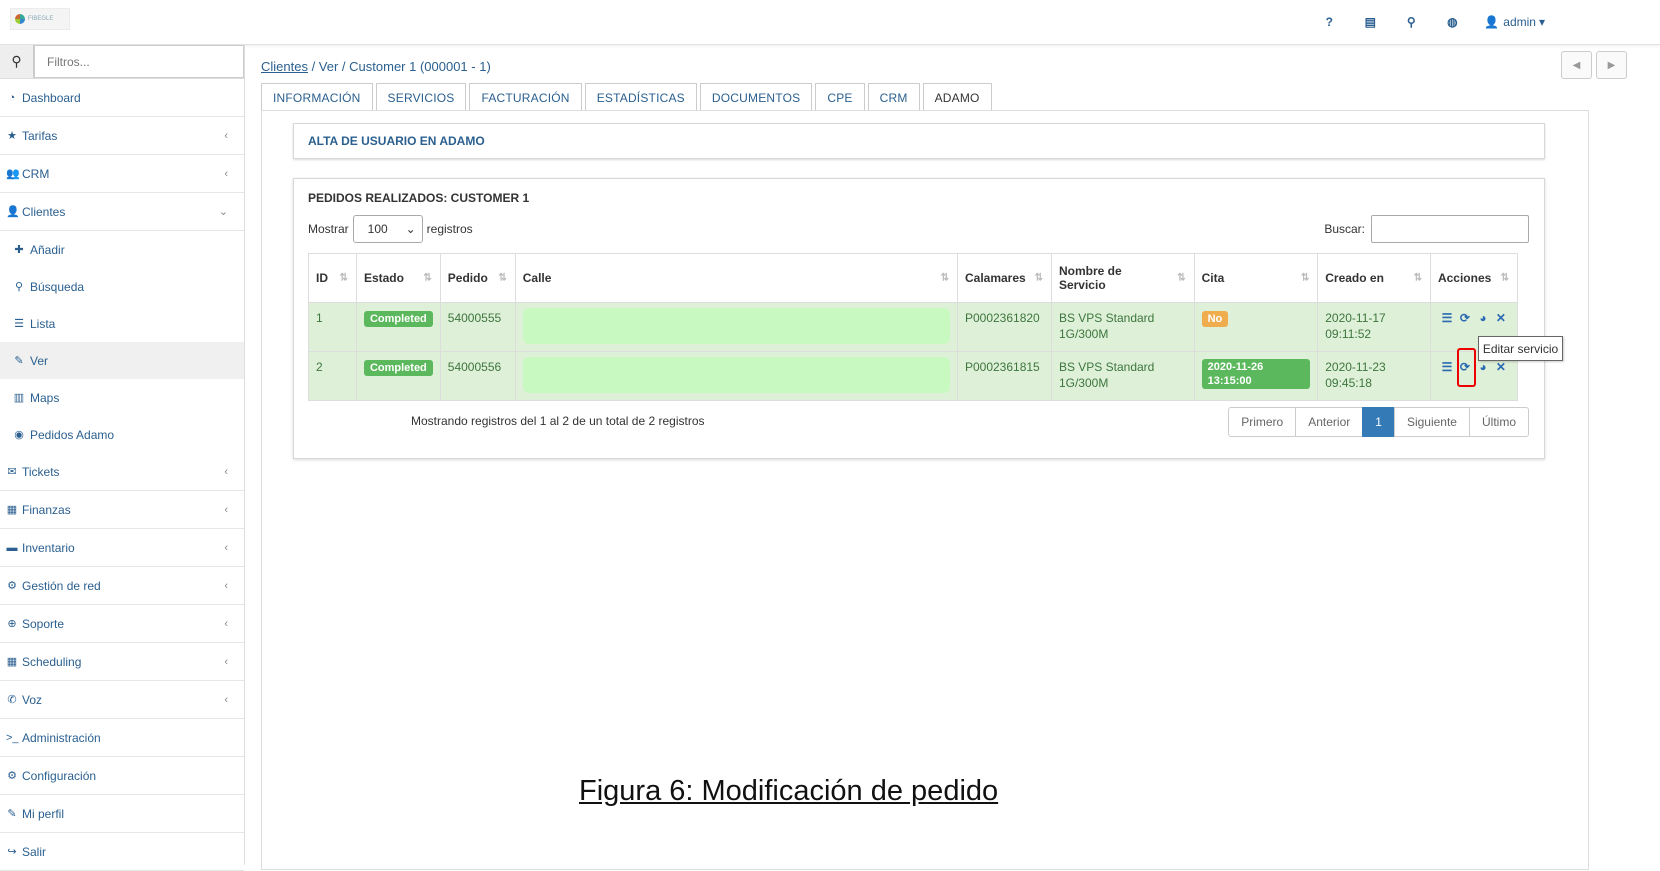  What do you see at coordinates (1431, 422) in the screenshot?
I see `page-next-button: Siguiente` at bounding box center [1431, 422].